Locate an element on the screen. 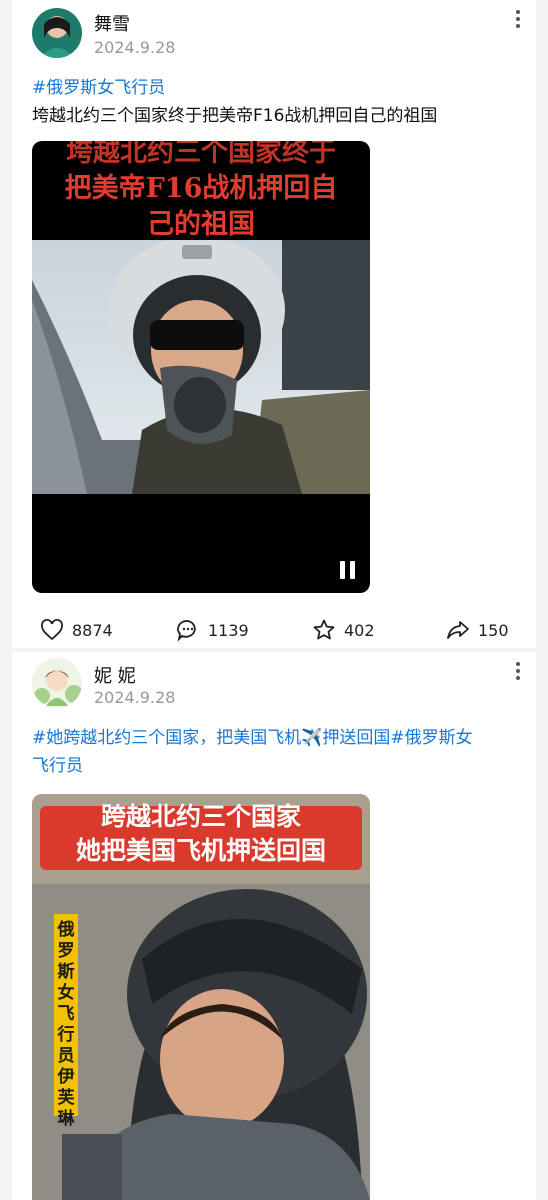  share-icon is located at coordinates (458, 630).